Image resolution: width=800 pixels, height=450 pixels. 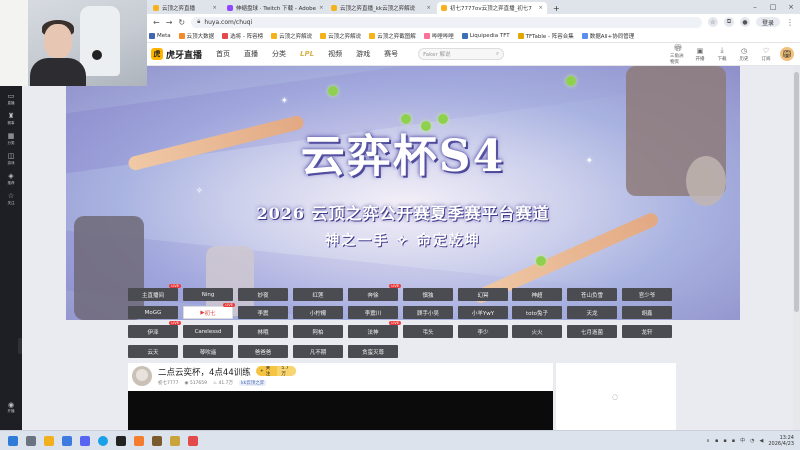 I want to click on record-app-icon, so click(x=193, y=440).